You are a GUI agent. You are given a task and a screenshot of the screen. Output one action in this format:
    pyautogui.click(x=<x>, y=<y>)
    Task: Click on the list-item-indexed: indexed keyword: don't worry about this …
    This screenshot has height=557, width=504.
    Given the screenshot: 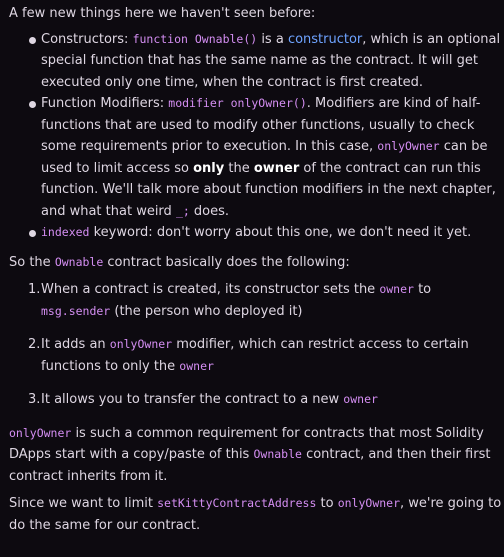 What is the action you would take?
    pyautogui.click(x=256, y=233)
    